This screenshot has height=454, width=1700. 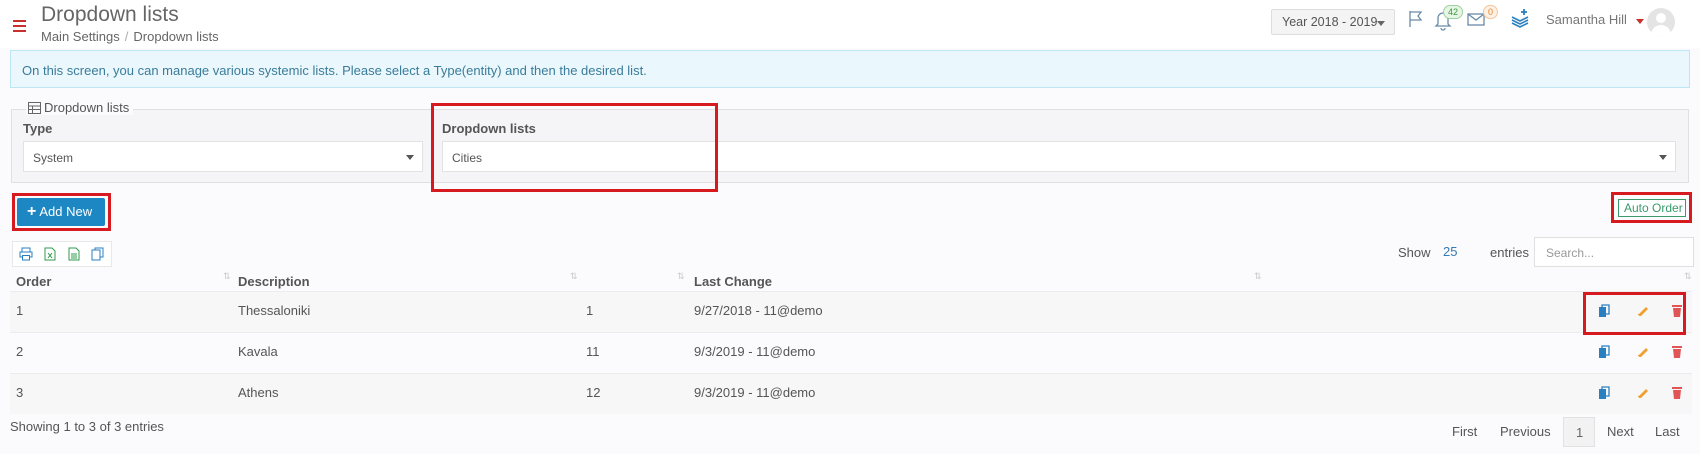 What do you see at coordinates (80, 36) in the screenshot?
I see `breadcrumb-main-settings: Main Settings` at bounding box center [80, 36].